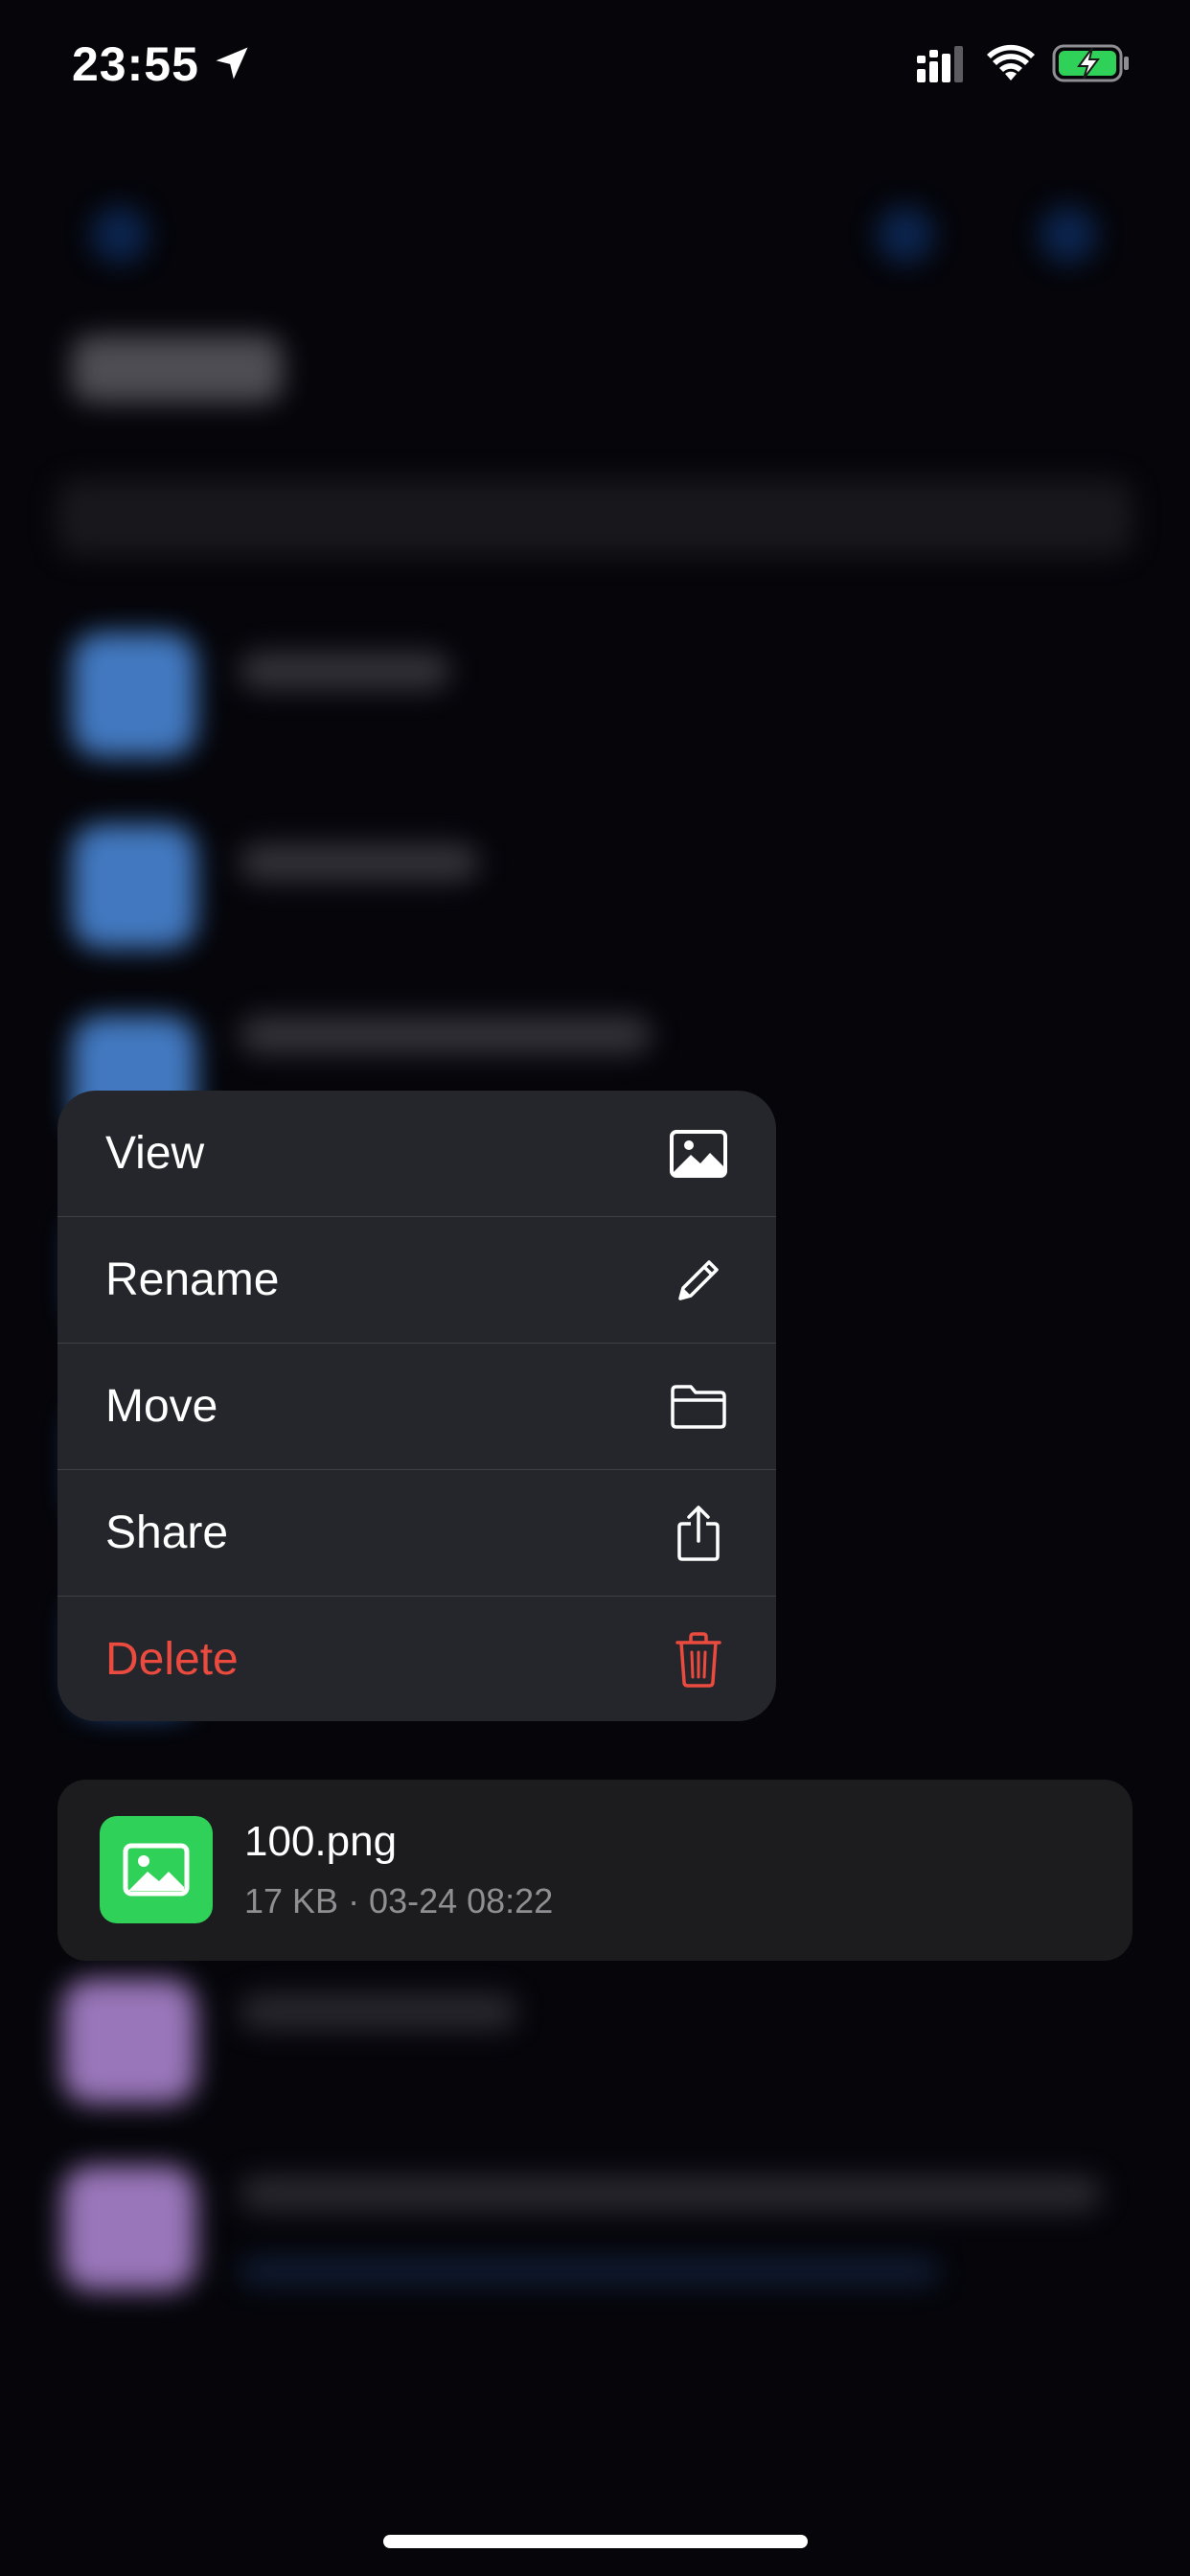  I want to click on menu-item-label: Delete, so click(172, 1659).